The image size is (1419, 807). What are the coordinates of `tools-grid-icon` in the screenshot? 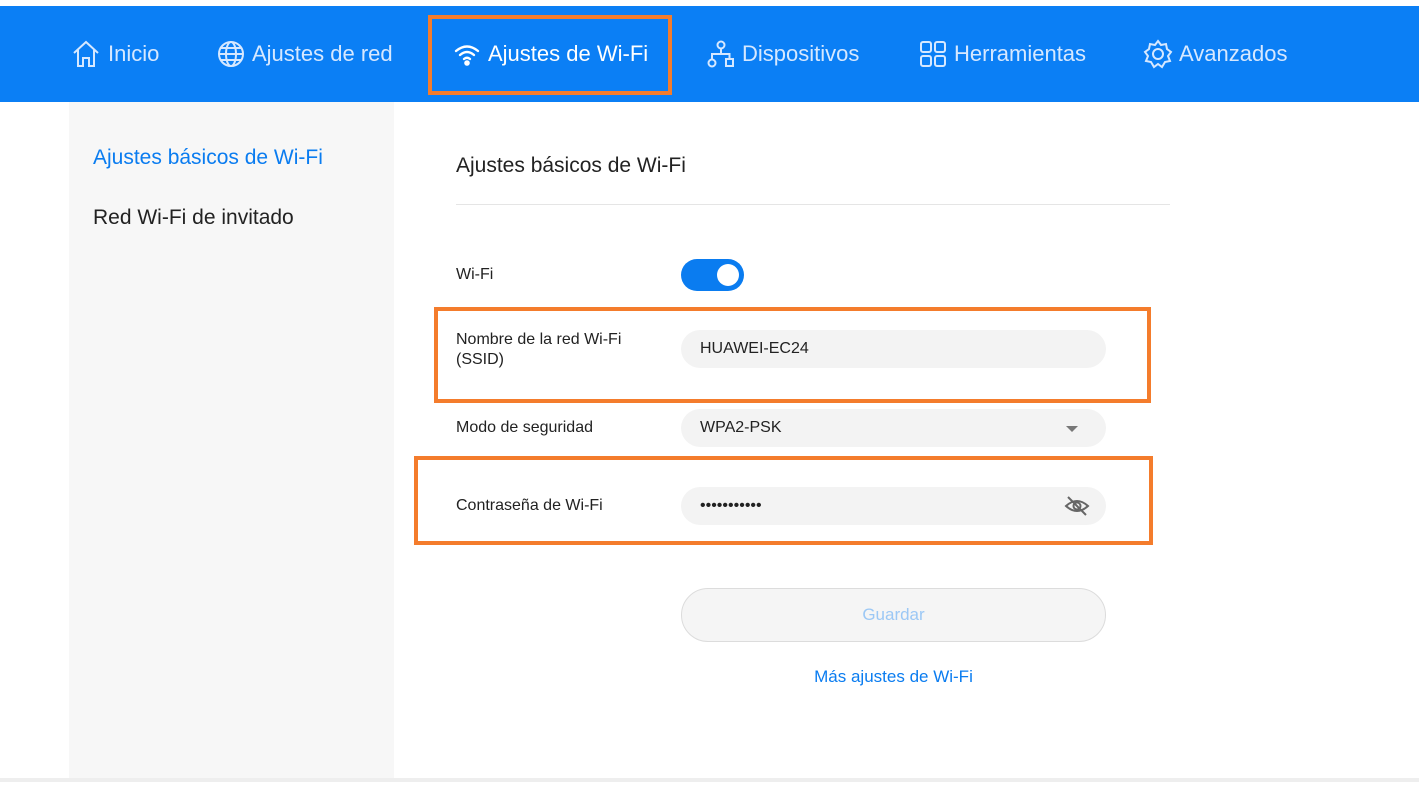 It's located at (933, 54).